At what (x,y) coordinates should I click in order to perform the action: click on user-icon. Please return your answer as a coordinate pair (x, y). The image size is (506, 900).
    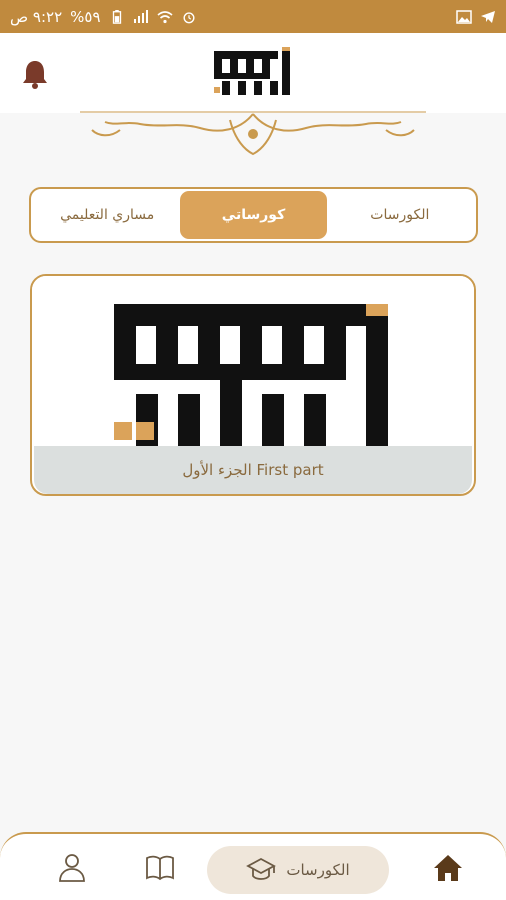
    Looking at the image, I should click on (72, 868).